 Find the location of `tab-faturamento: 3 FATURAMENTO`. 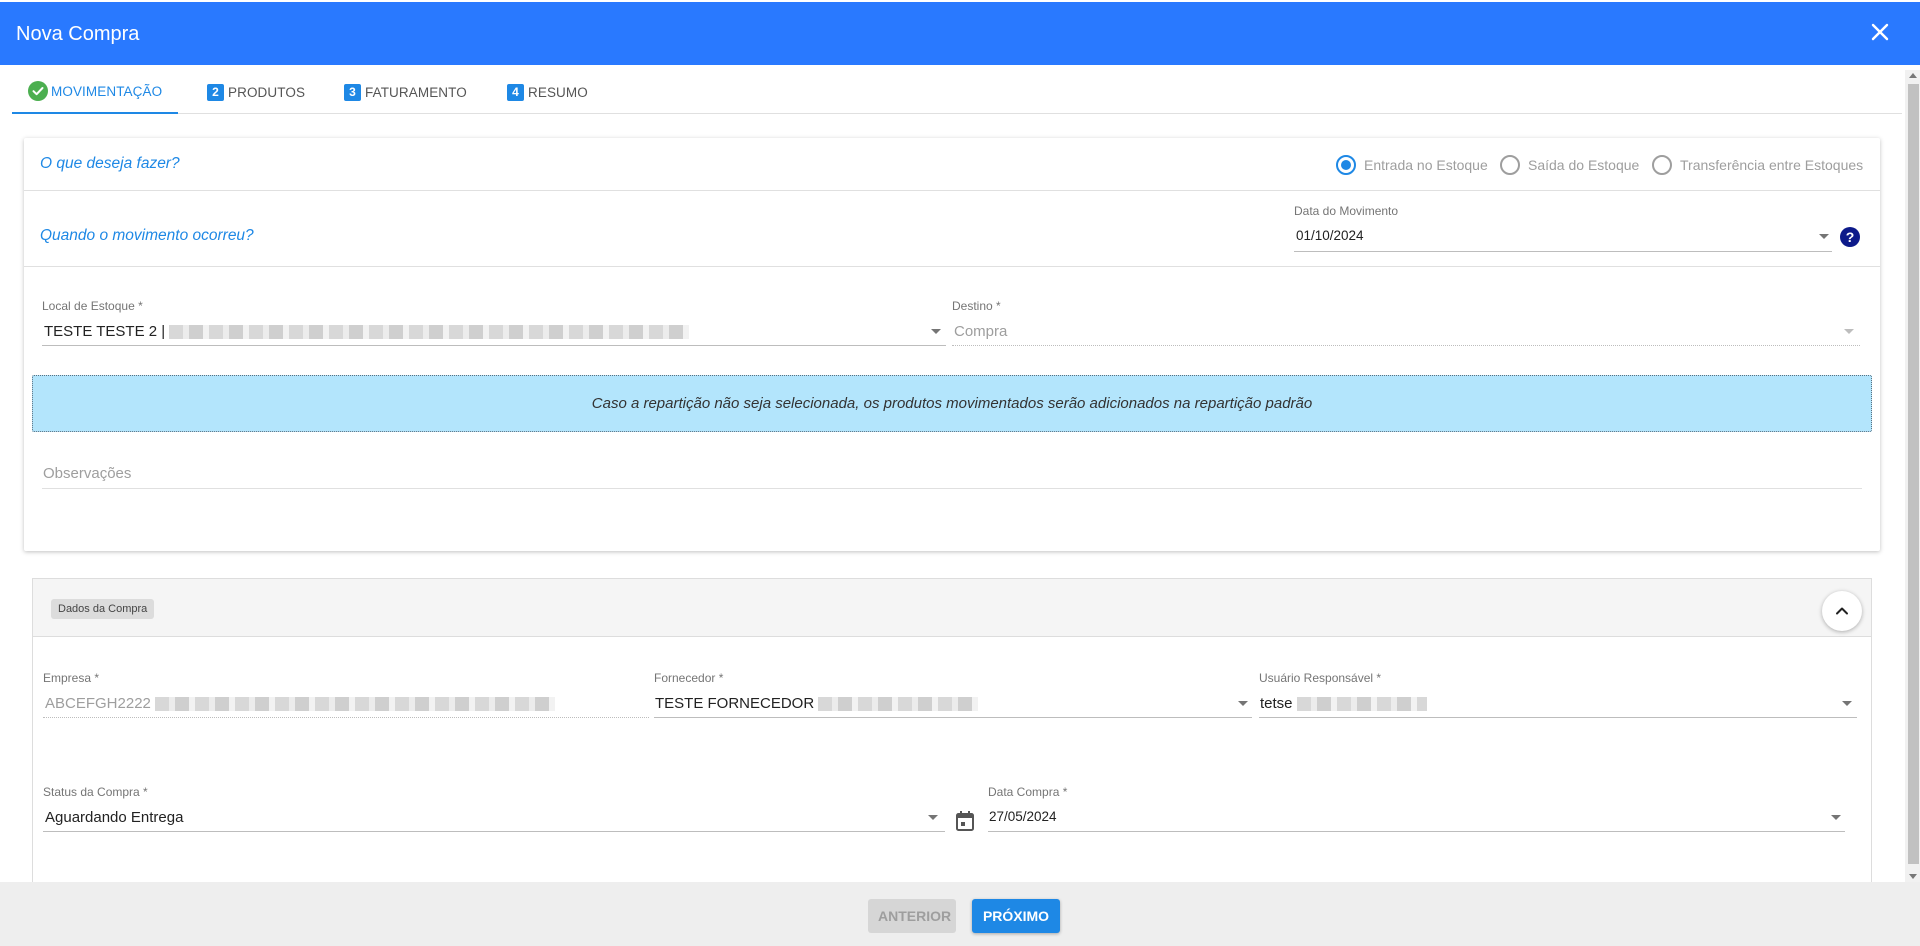

tab-faturamento: 3 FATURAMENTO is located at coordinates (405, 92).